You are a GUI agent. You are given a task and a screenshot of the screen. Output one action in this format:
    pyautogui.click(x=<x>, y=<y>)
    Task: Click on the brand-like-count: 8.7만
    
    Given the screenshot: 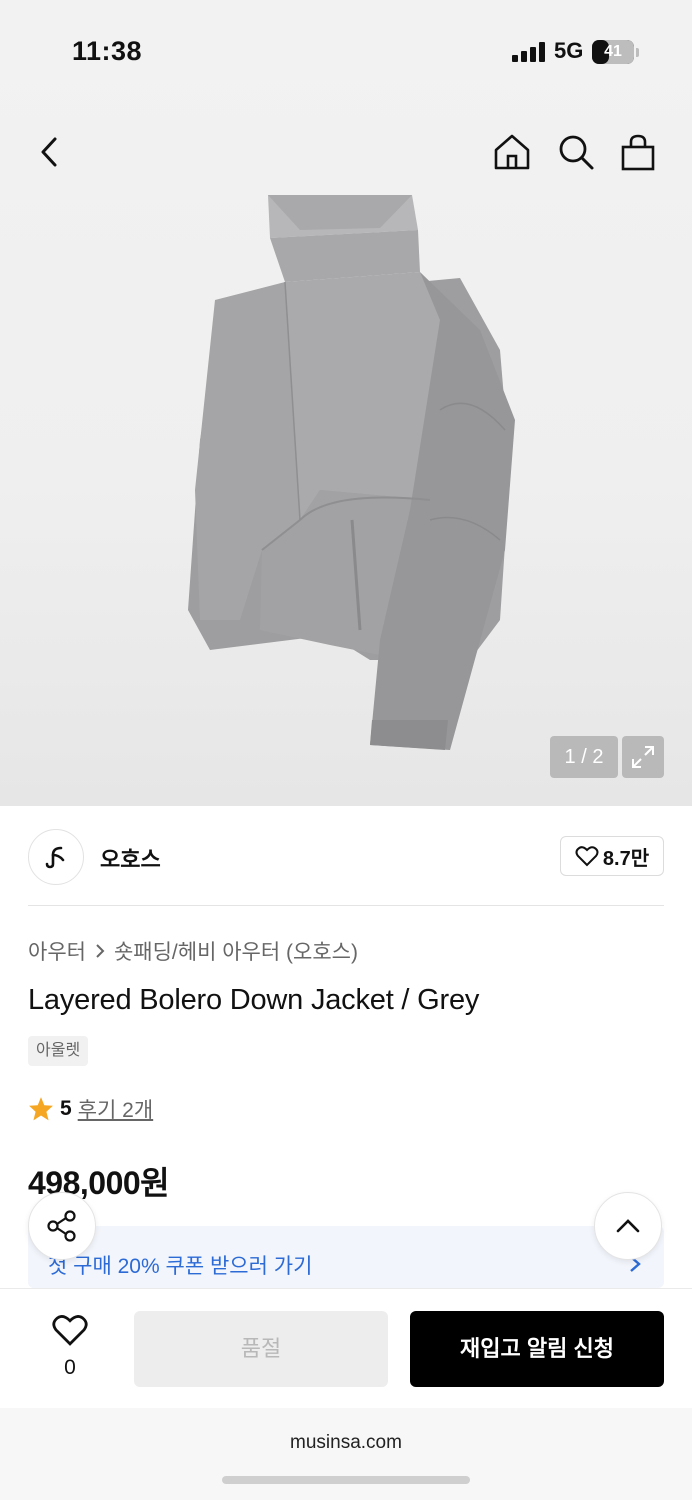 What is the action you would take?
    pyautogui.click(x=626, y=858)
    